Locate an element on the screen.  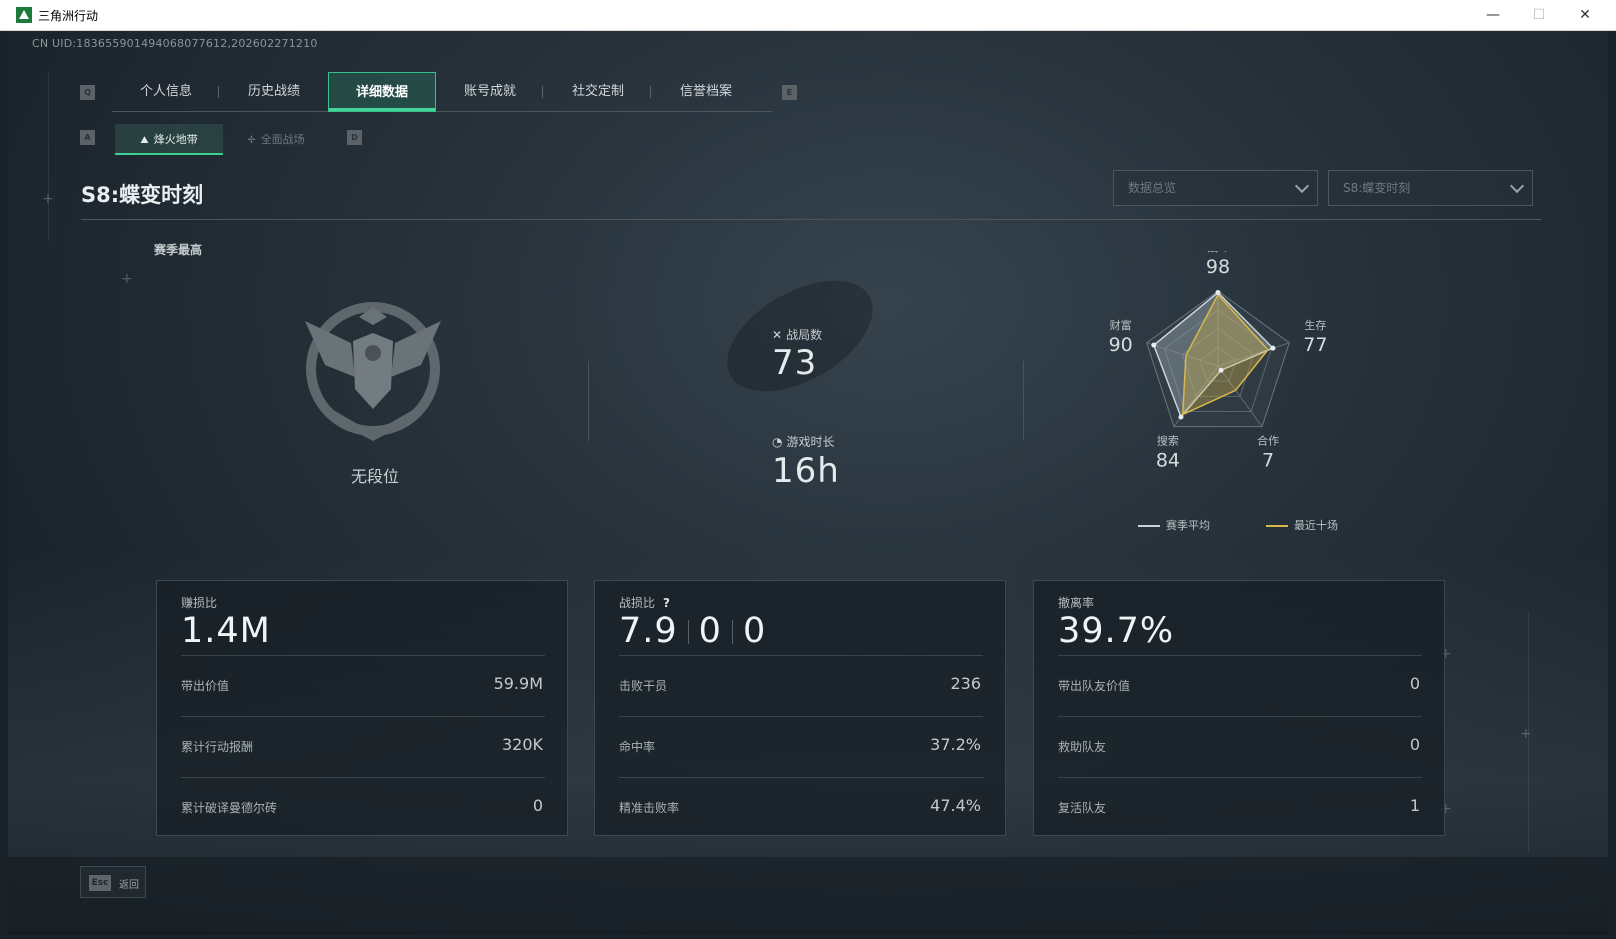
row-label: 带出队友价值 is located at coordinates (1094, 686).